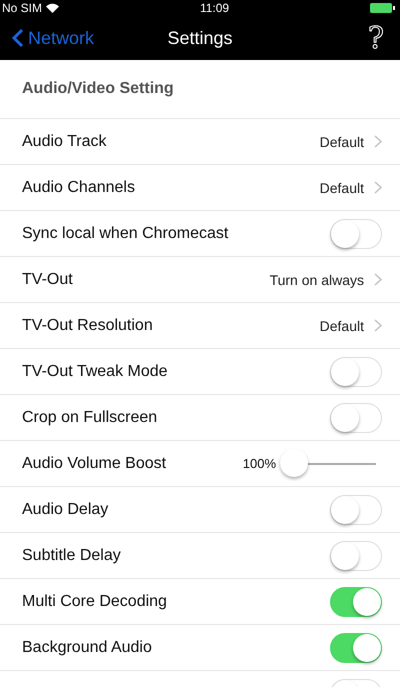  Describe the element at coordinates (22, 8) in the screenshot. I see `carrier-text: No SIM` at that location.